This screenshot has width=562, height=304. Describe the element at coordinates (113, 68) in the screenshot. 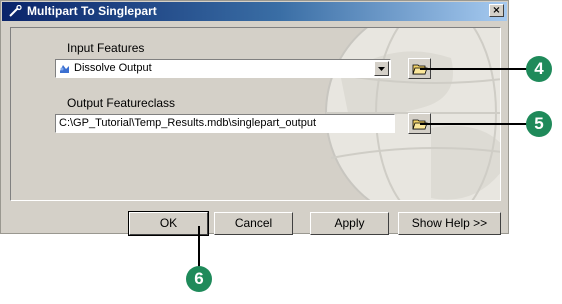

I see `input-features-value: Dissolve Output` at that location.